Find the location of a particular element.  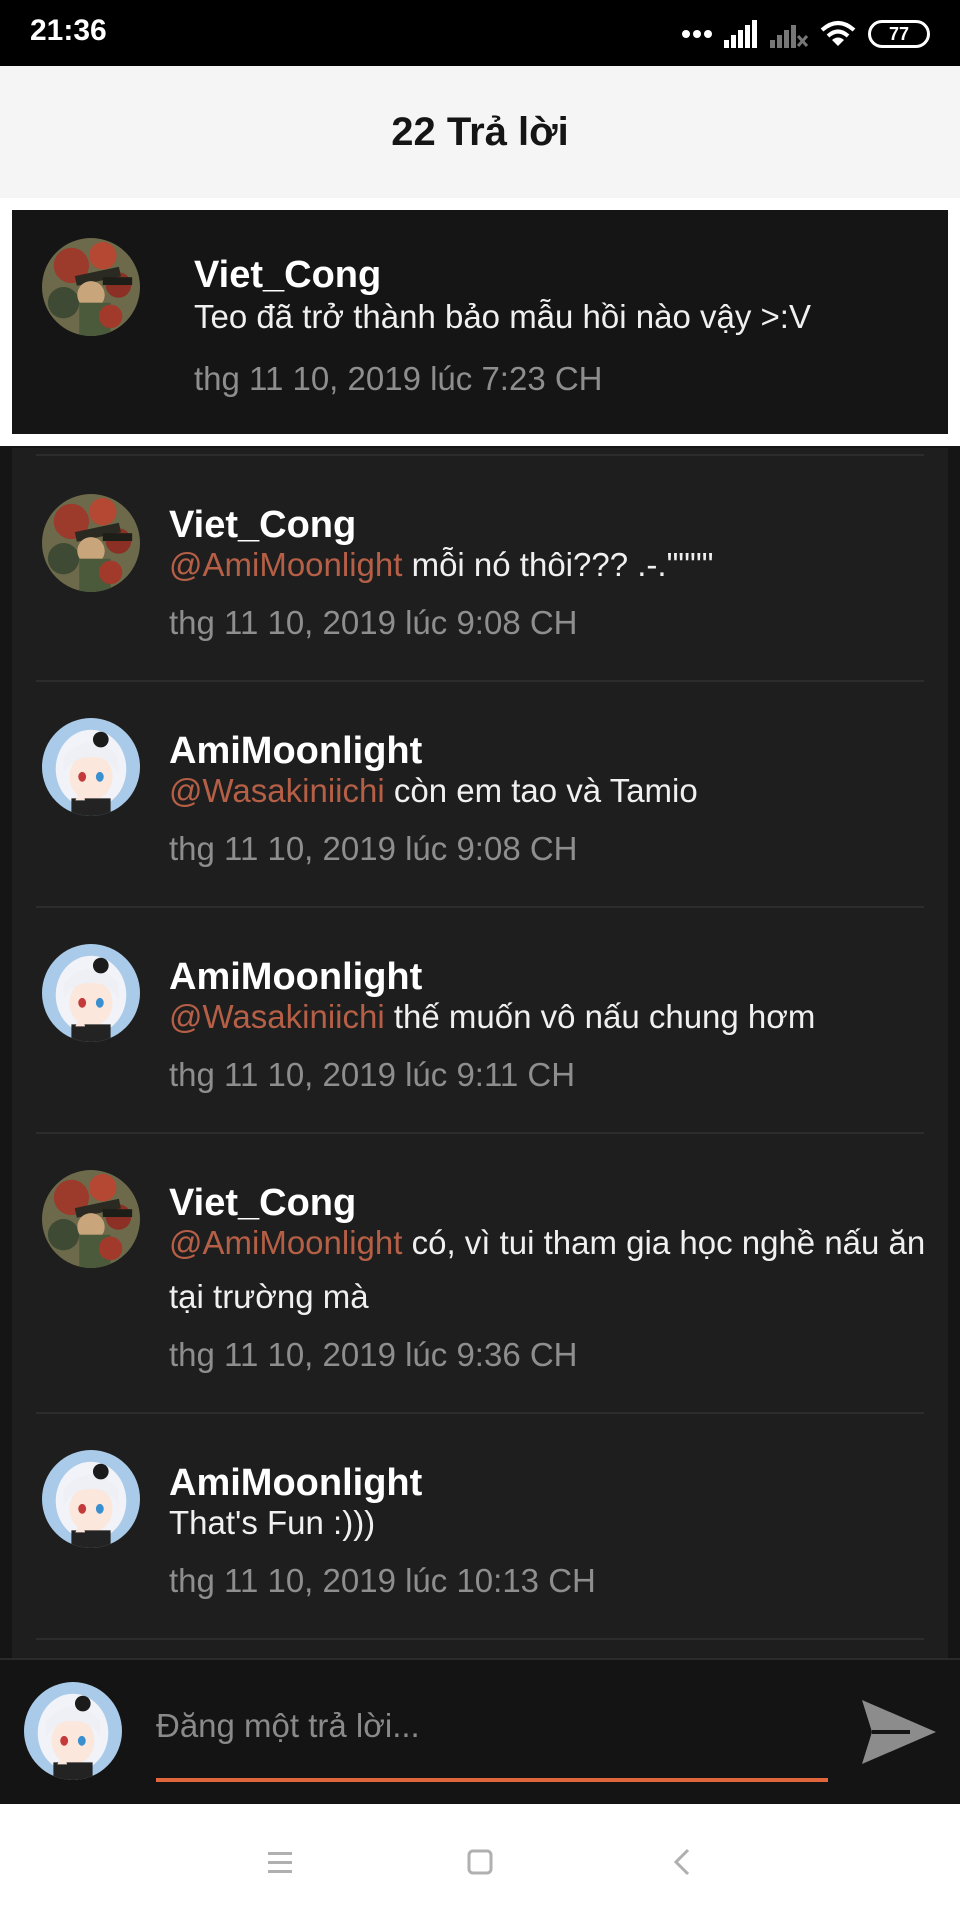

reply-timestamp: thg 11 10, 2019 lúc 10:13 CH is located at coordinates (382, 1580).